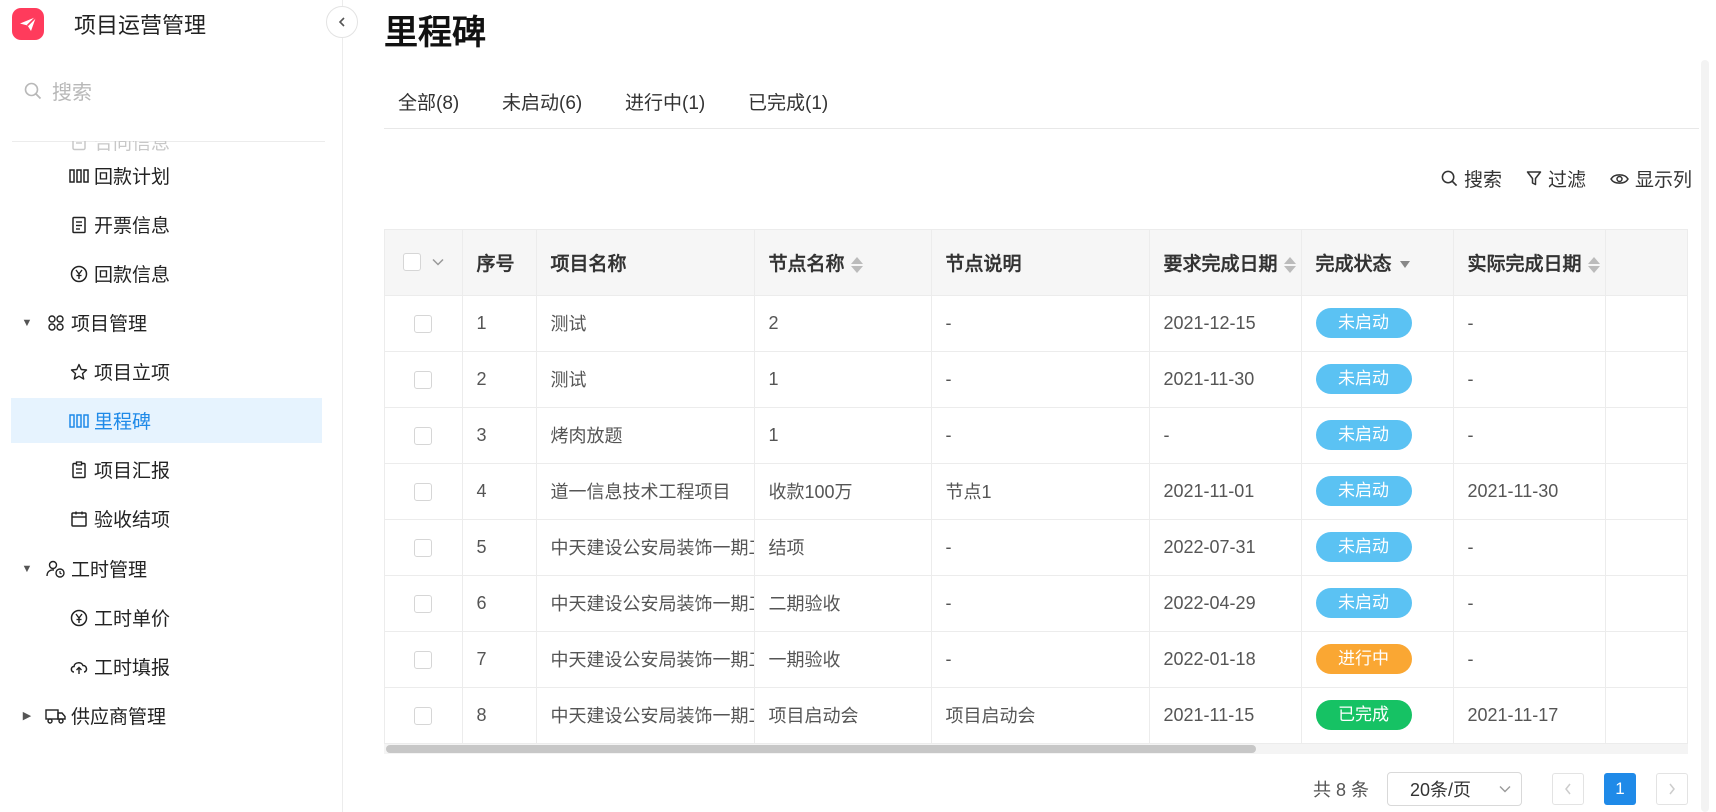  I want to click on sidebar-item: 工时单价, so click(166, 617).